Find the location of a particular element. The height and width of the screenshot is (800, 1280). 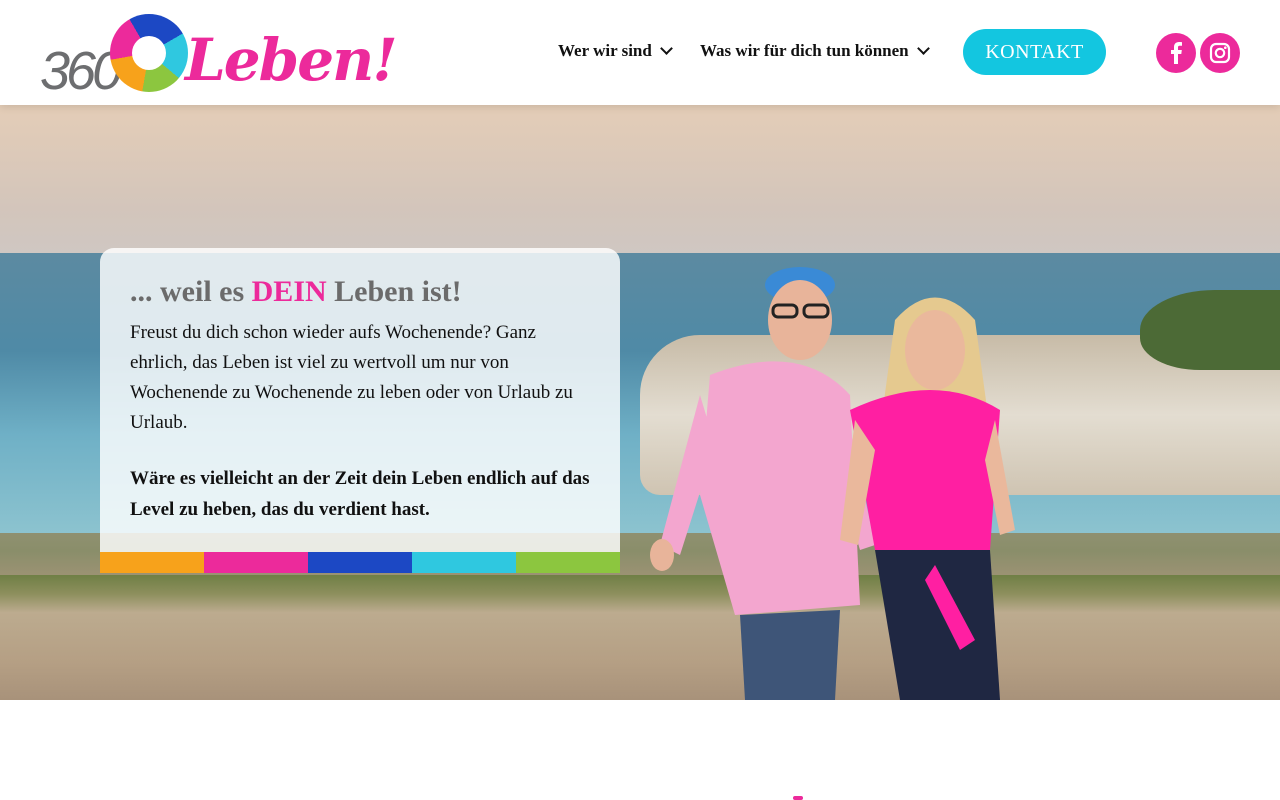

hero-title-accent: DEIN is located at coordinates (289, 291).